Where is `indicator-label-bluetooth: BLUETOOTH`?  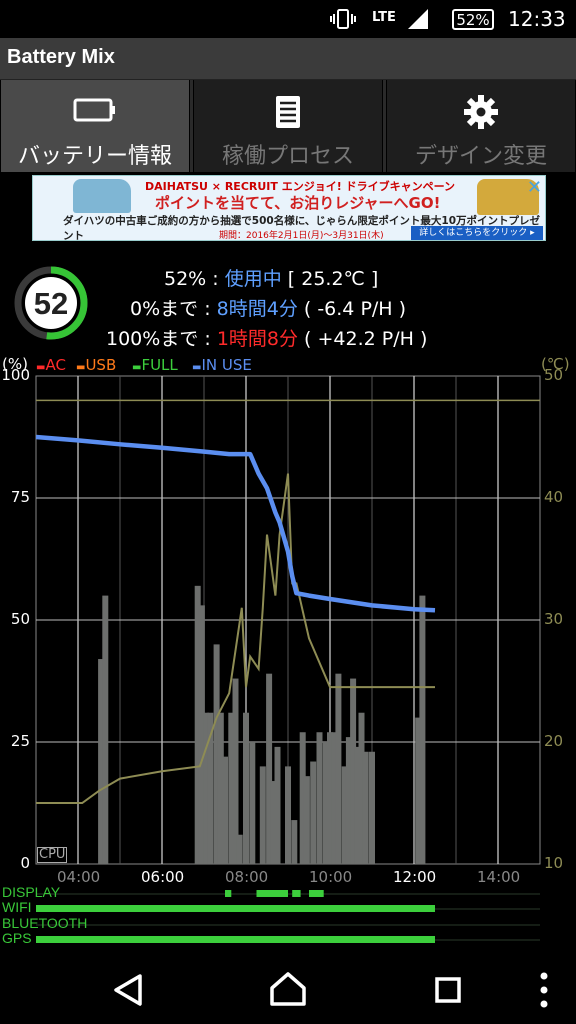 indicator-label-bluetooth: BLUETOOTH is located at coordinates (45, 923).